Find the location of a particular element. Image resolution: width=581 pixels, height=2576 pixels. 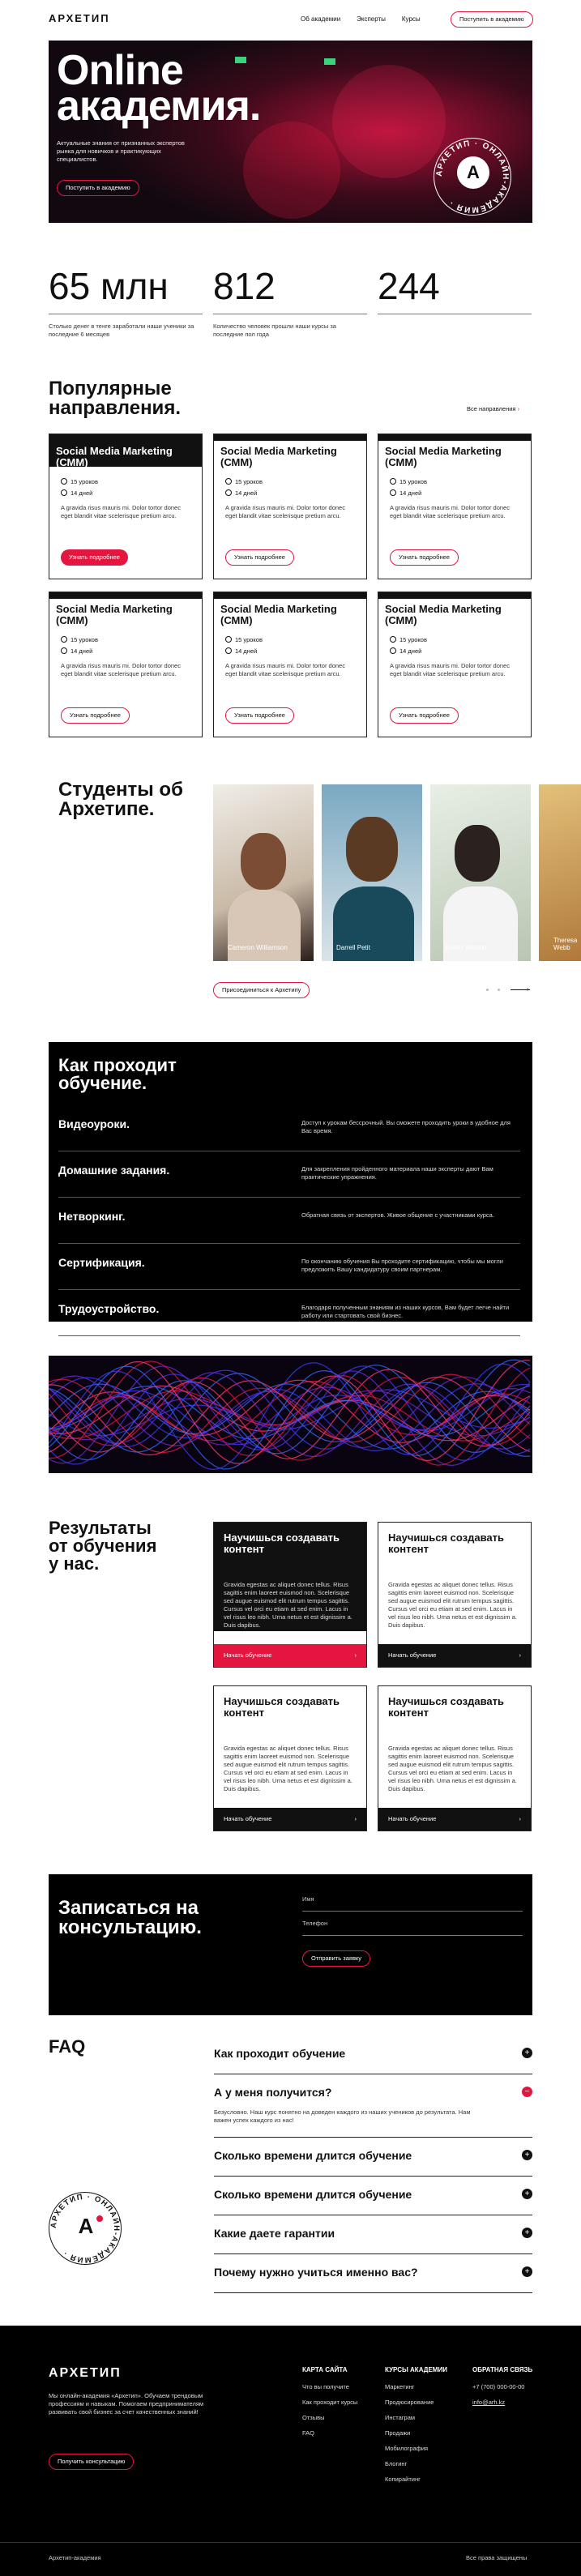

student-photo: Darrell Petit is located at coordinates (372, 872).